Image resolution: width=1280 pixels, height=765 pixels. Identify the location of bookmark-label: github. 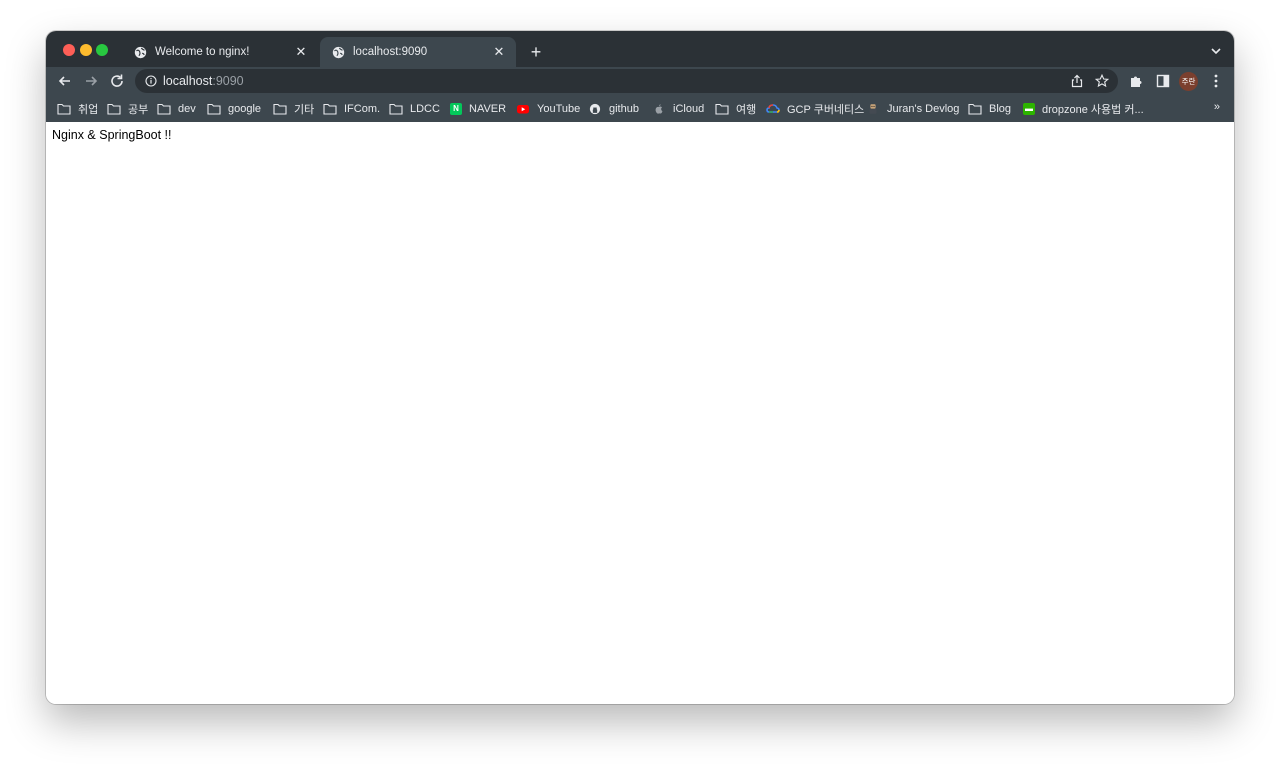
(624, 108).